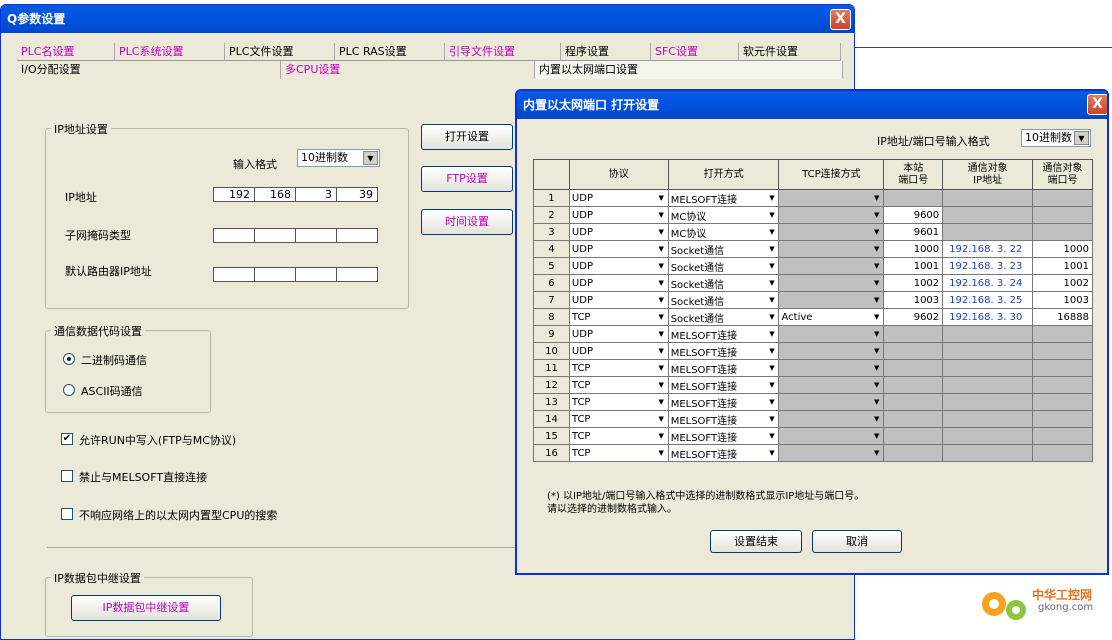  Describe the element at coordinates (69, 390) in the screenshot. I see `ascii-radio` at that location.